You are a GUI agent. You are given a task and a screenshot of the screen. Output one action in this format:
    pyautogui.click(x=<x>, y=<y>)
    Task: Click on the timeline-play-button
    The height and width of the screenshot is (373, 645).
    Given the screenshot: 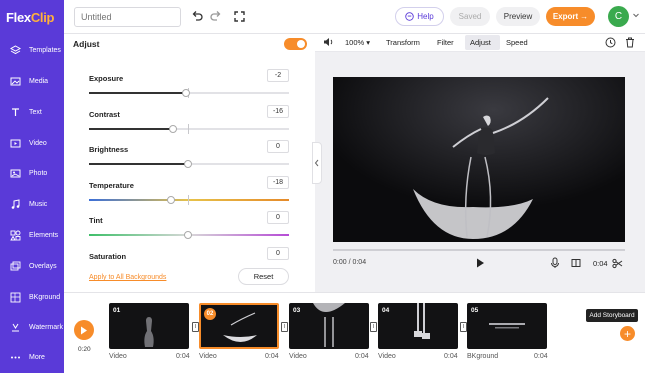 What is the action you would take?
    pyautogui.click(x=84, y=330)
    